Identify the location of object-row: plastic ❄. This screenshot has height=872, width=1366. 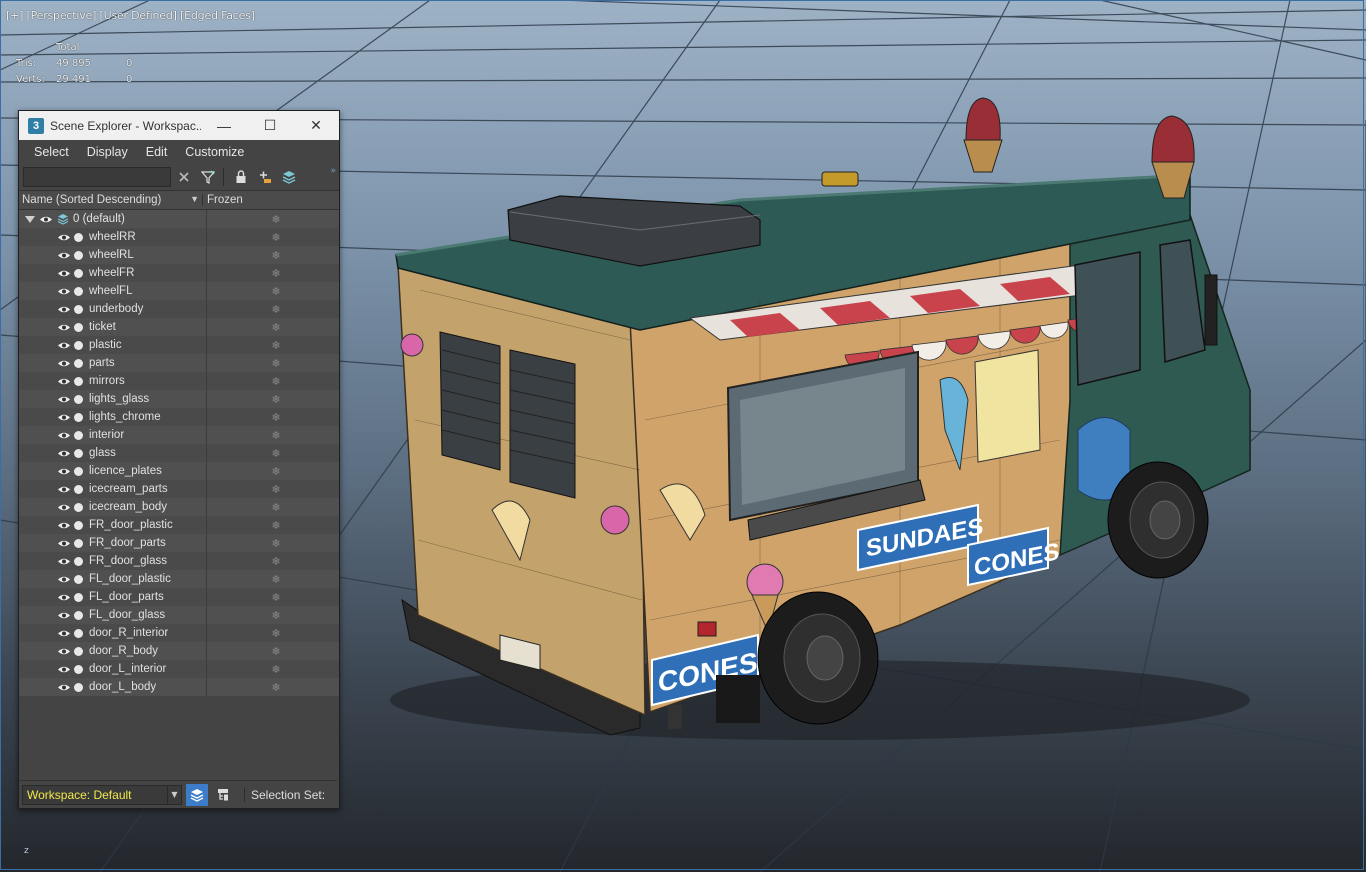
(179, 345).